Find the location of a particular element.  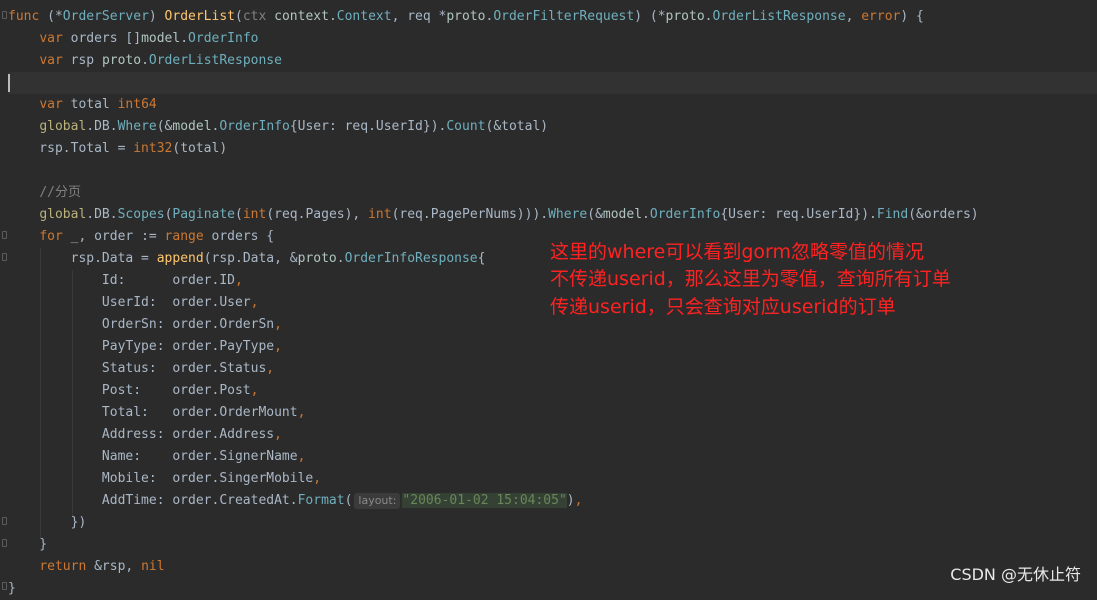

code-token: Scopes is located at coordinates (141, 214).